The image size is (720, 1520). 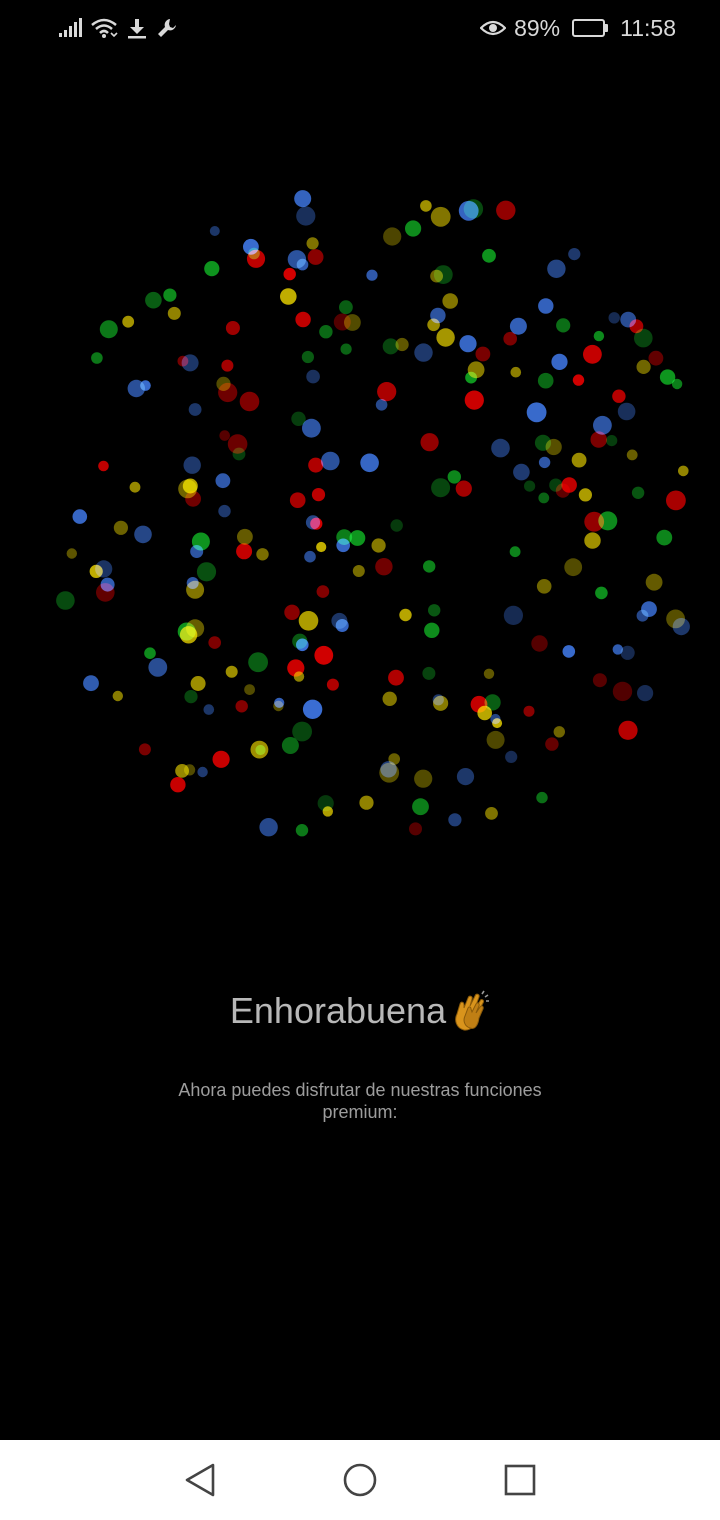 I want to click on signal-icon, so click(x=70, y=28).